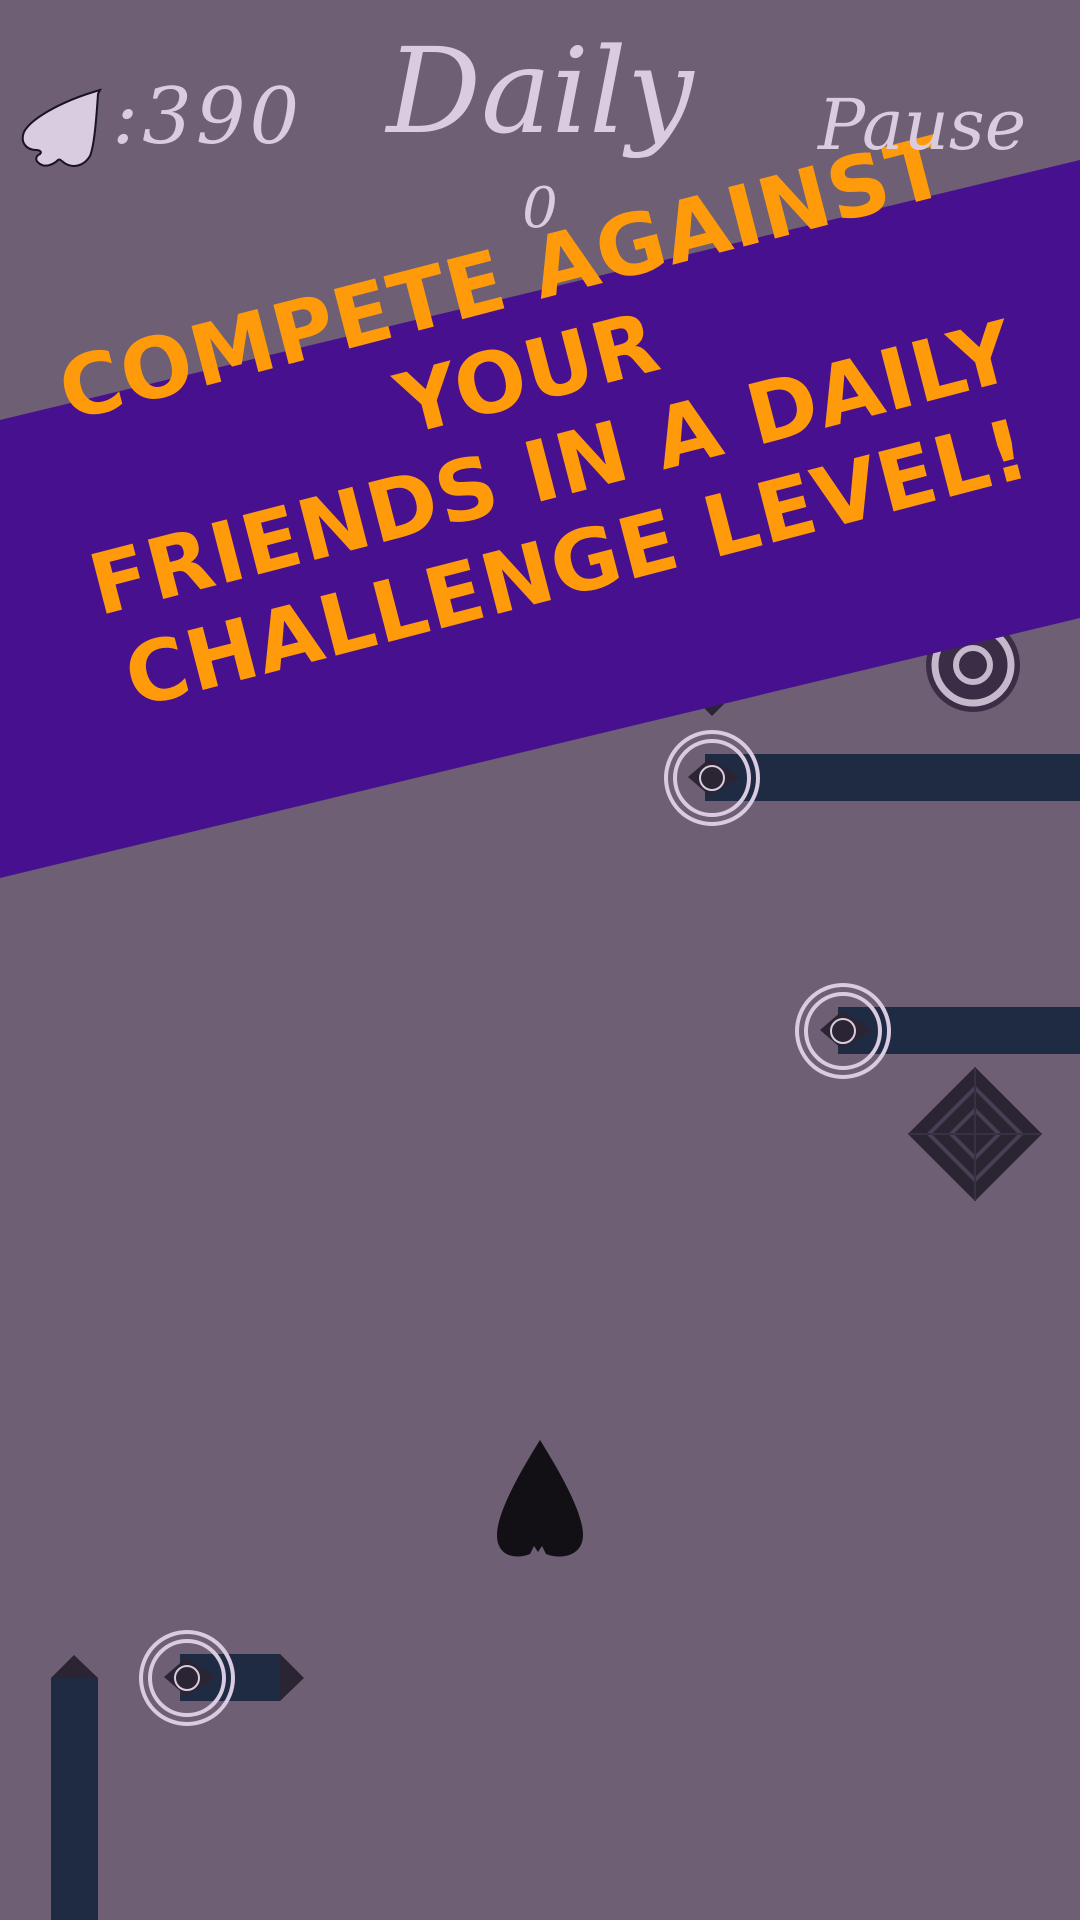 This screenshot has height=1920, width=1080. I want to click on diamond-obstacle-icon, so click(975, 1134).